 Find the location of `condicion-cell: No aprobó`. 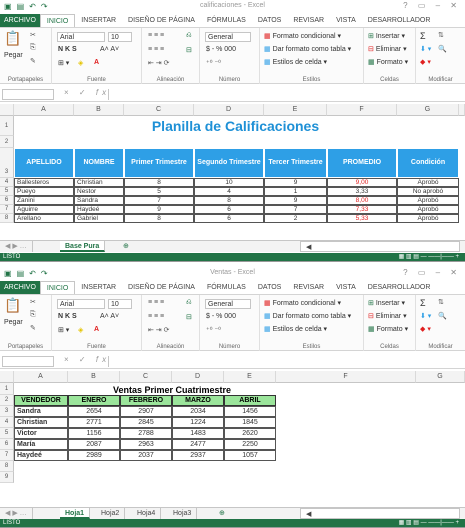

condicion-cell: No aprobó is located at coordinates (428, 191).